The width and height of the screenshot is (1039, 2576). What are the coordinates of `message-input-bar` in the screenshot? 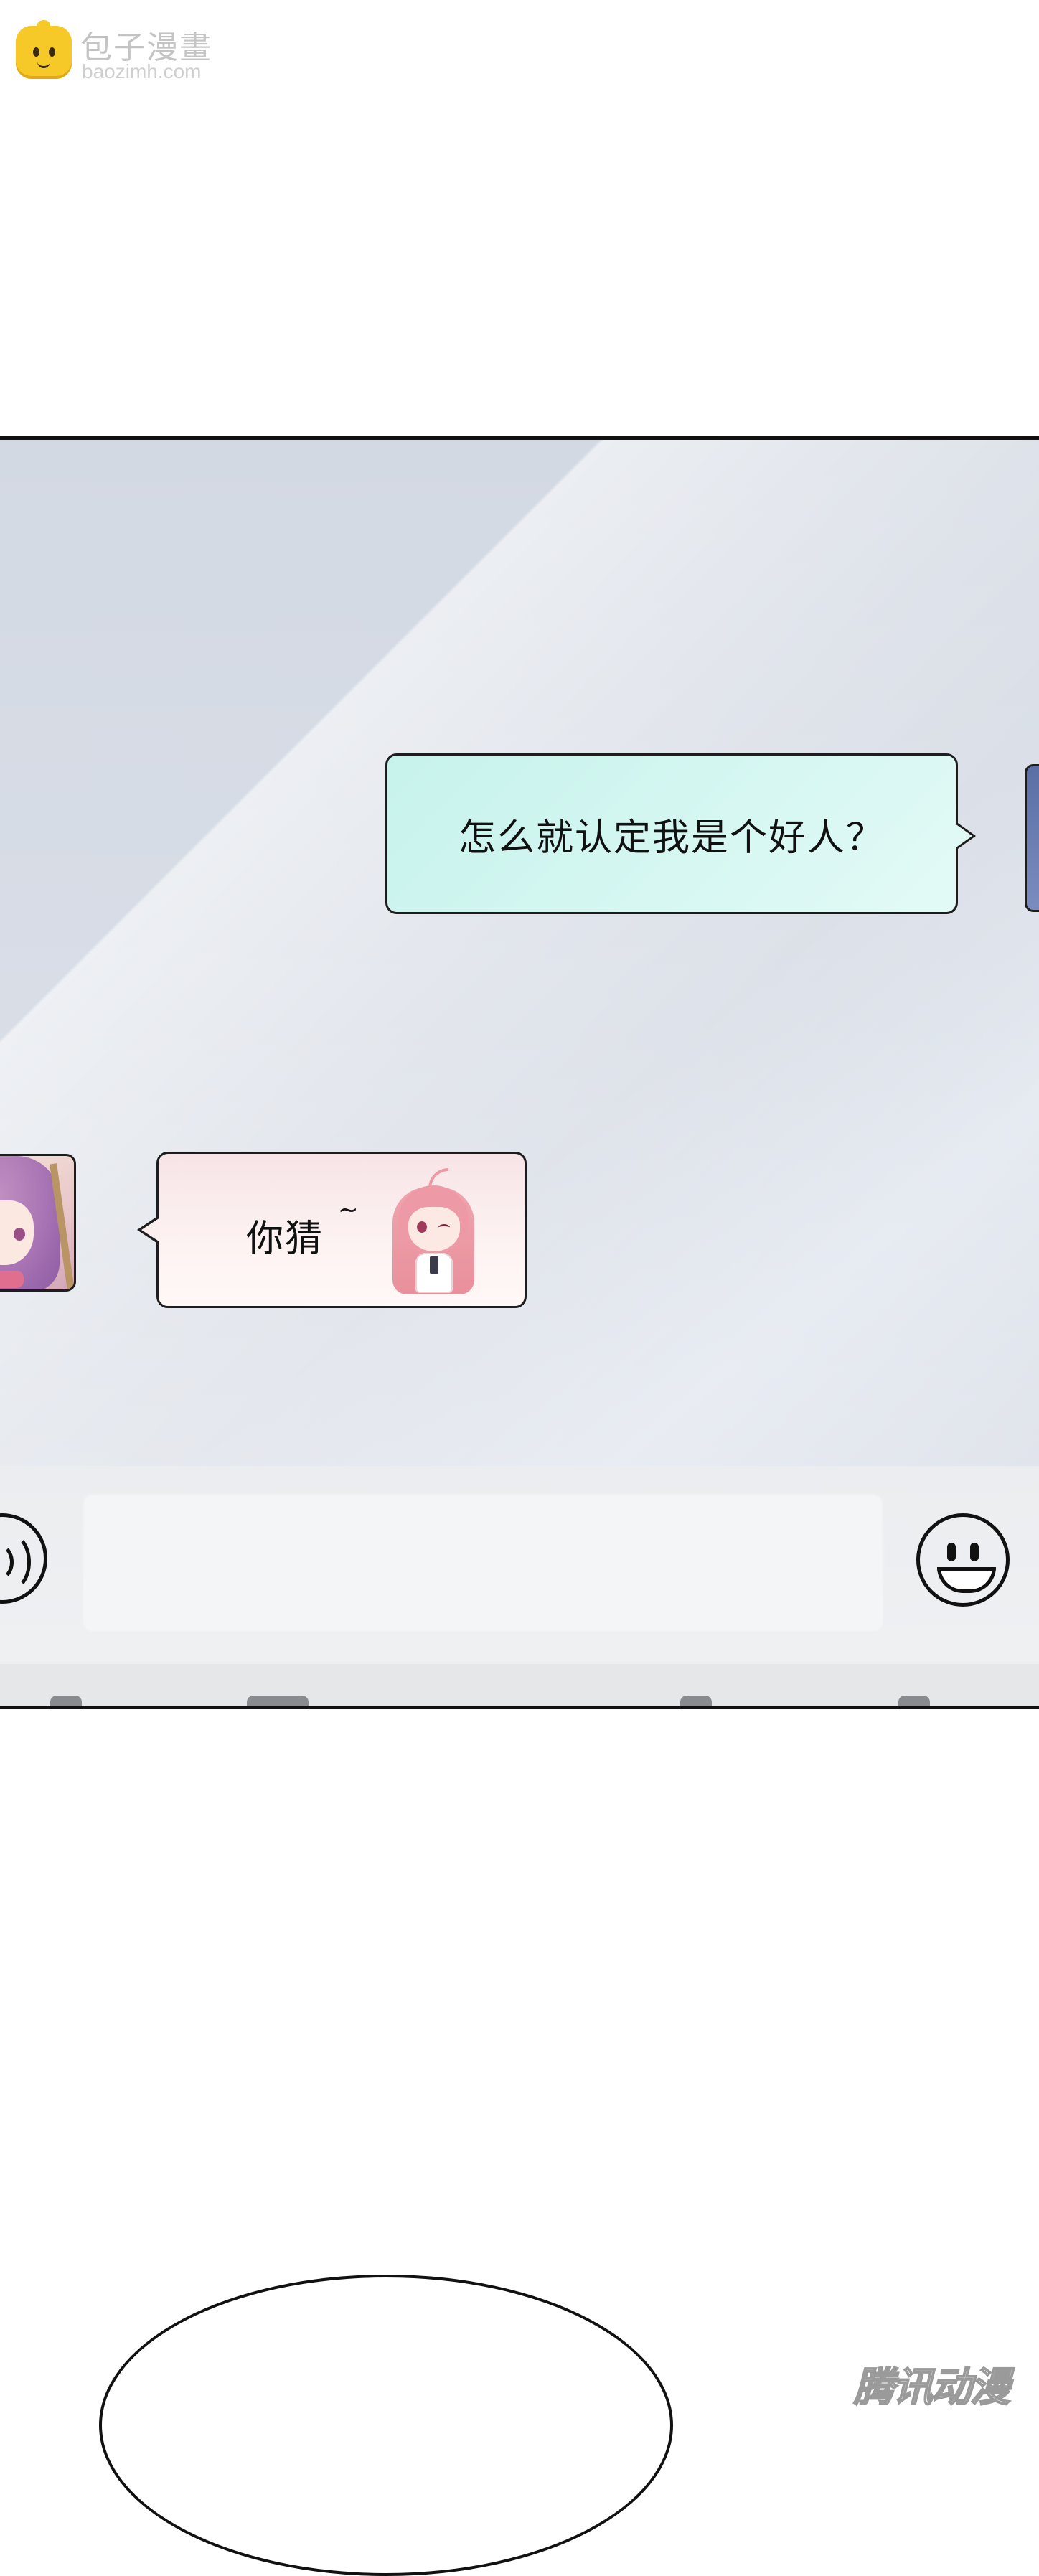 It's located at (519, 1565).